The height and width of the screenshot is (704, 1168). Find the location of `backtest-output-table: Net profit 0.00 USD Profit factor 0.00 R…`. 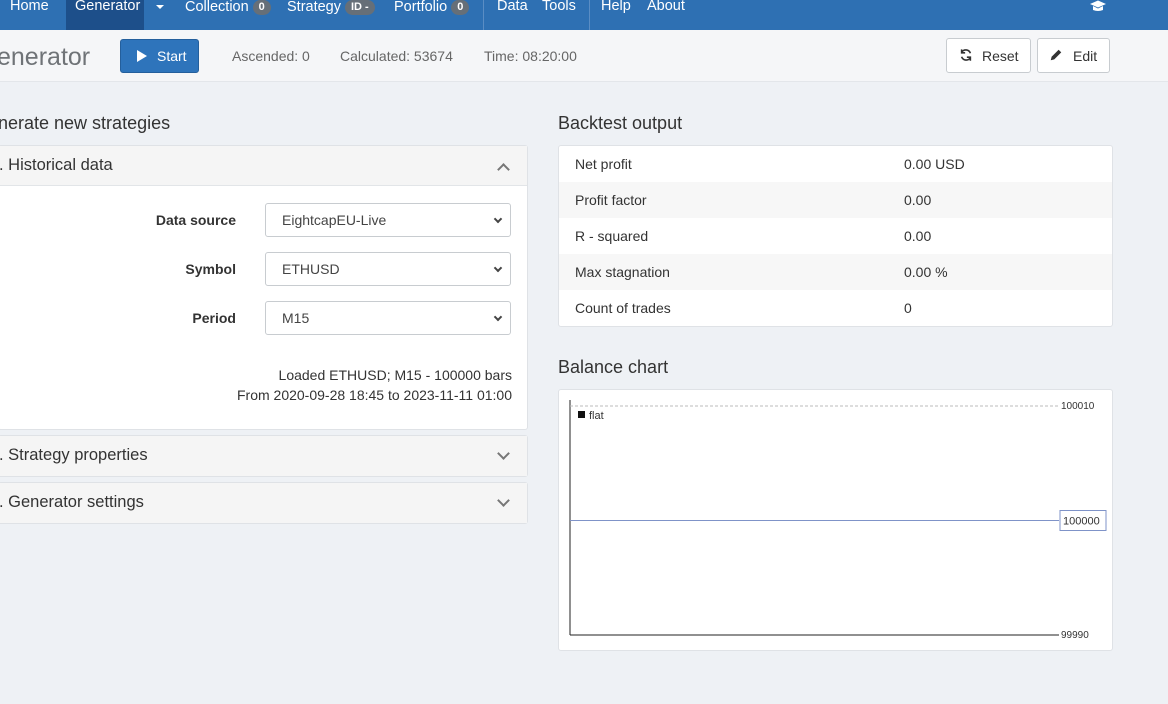

backtest-output-table: Net profit 0.00 USD Profit factor 0.00 R… is located at coordinates (835, 236).